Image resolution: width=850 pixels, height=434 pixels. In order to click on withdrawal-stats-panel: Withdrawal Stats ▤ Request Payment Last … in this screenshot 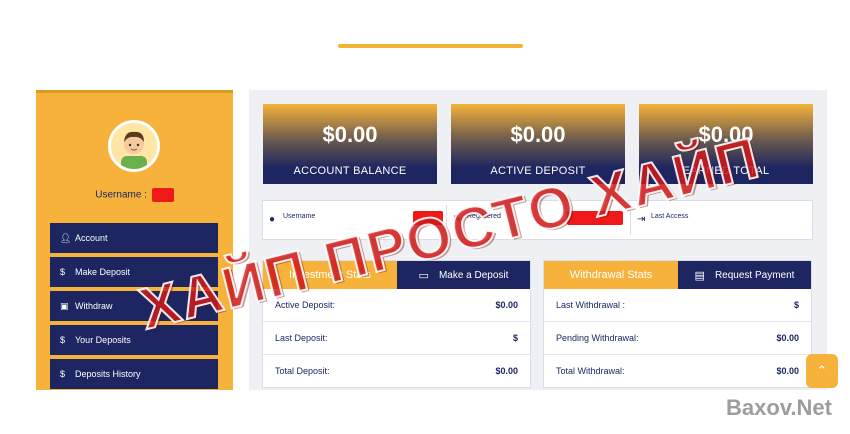, I will do `click(677, 324)`.